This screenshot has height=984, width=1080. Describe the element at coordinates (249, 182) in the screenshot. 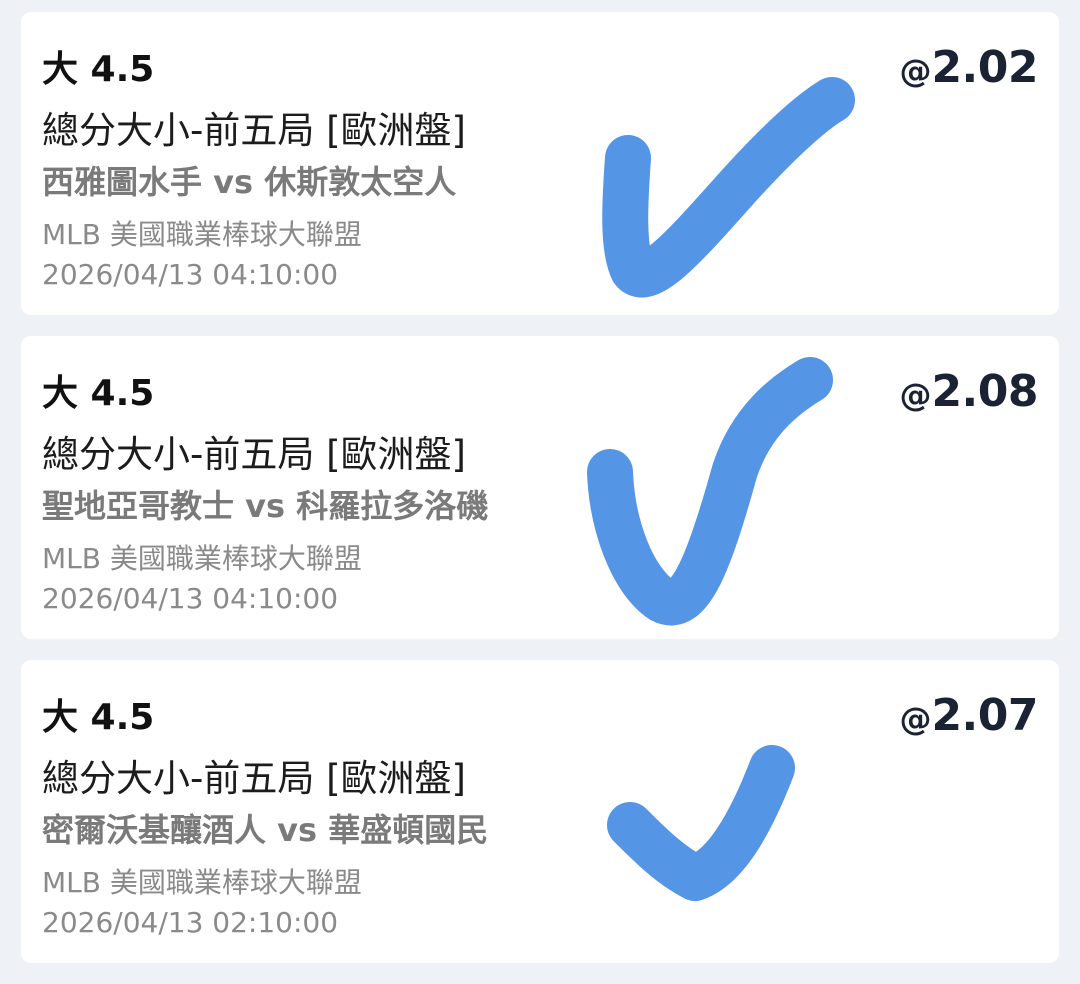

I see `bet-matchup: 西雅圖水手 vs 休斯敦太空人` at that location.